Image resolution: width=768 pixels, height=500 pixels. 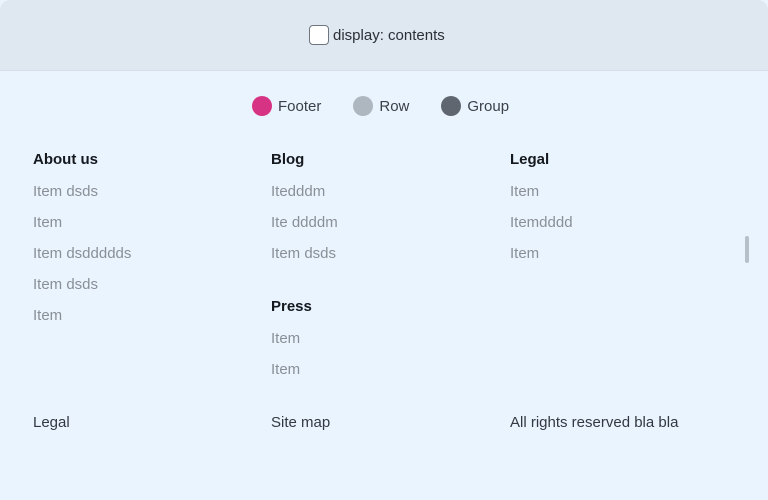 What do you see at coordinates (389, 35) in the screenshot?
I see `display-contents-label: display: contents` at bounding box center [389, 35].